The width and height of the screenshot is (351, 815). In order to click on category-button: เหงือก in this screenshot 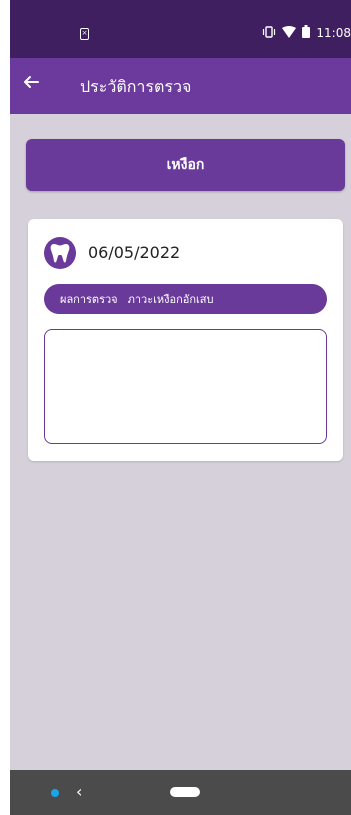, I will do `click(185, 165)`.